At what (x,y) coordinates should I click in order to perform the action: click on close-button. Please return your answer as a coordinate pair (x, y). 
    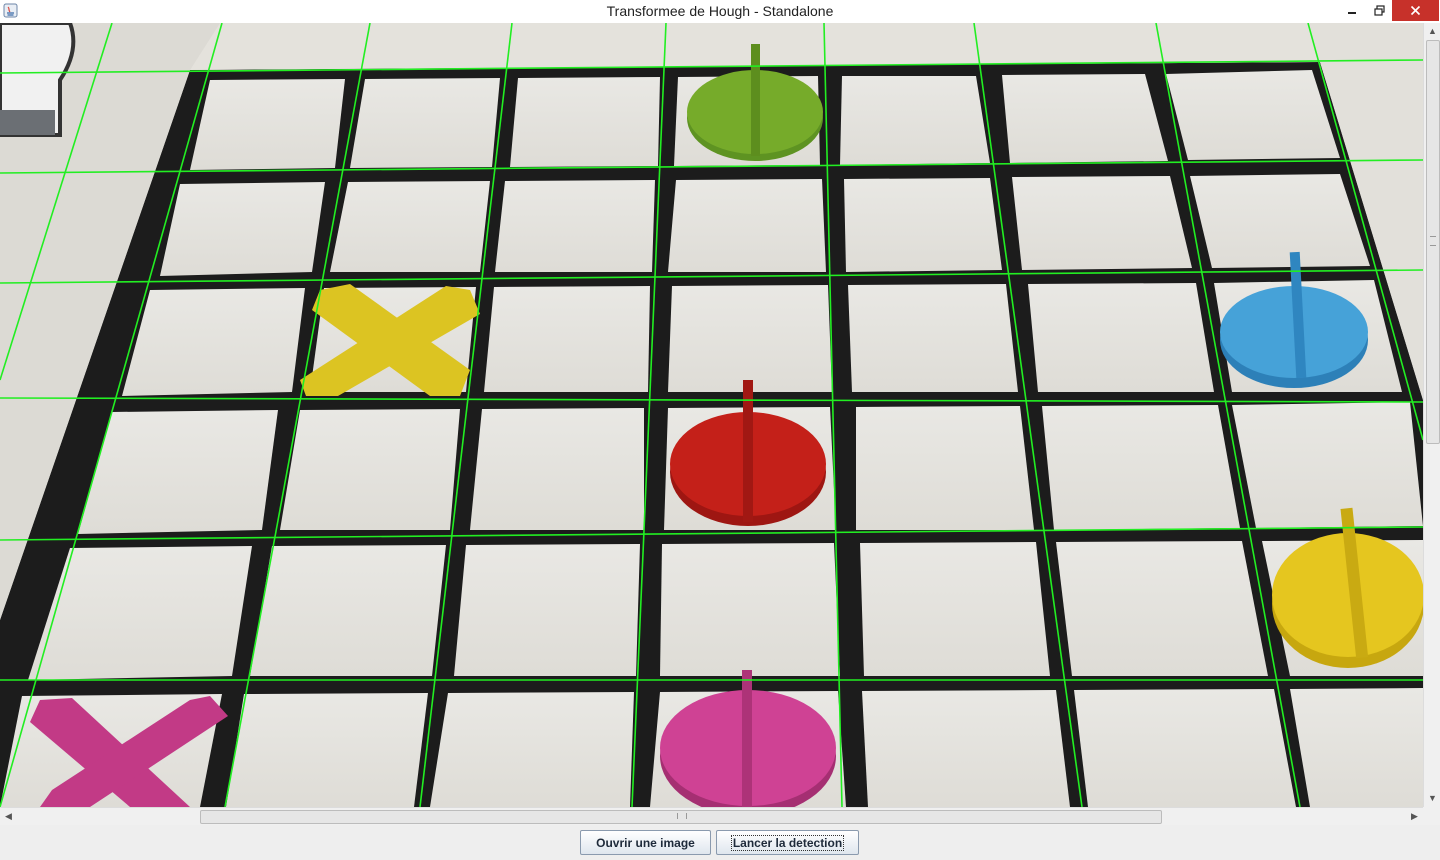
    Looking at the image, I should click on (1415, 10).